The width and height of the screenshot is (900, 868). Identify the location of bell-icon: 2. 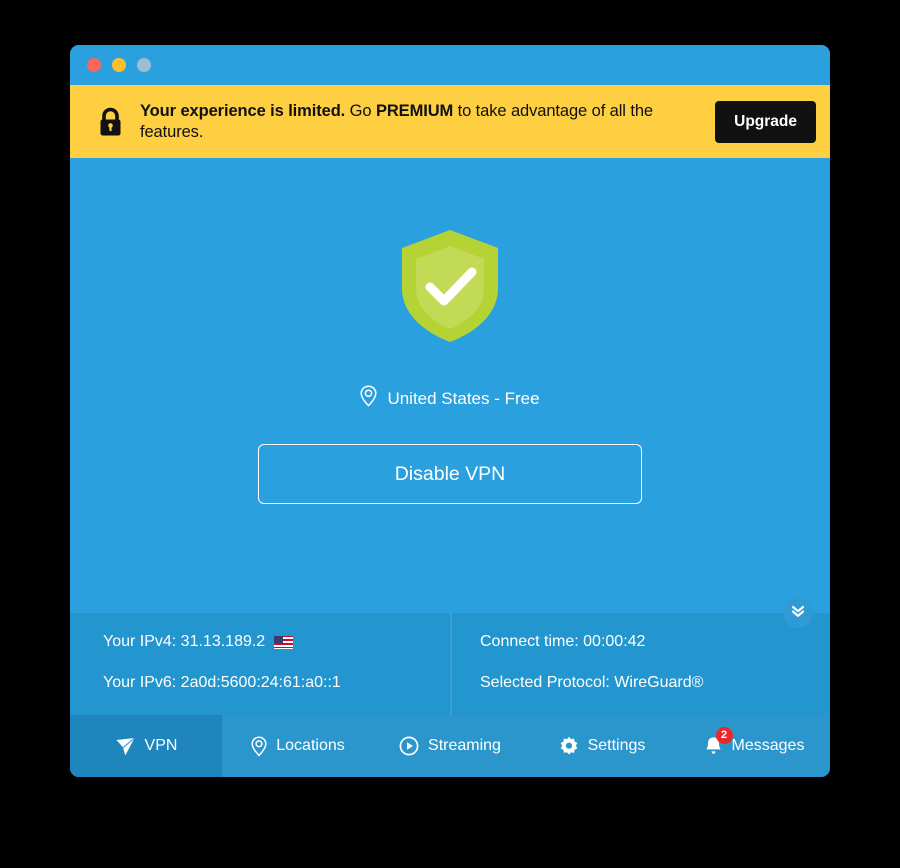
(718, 741).